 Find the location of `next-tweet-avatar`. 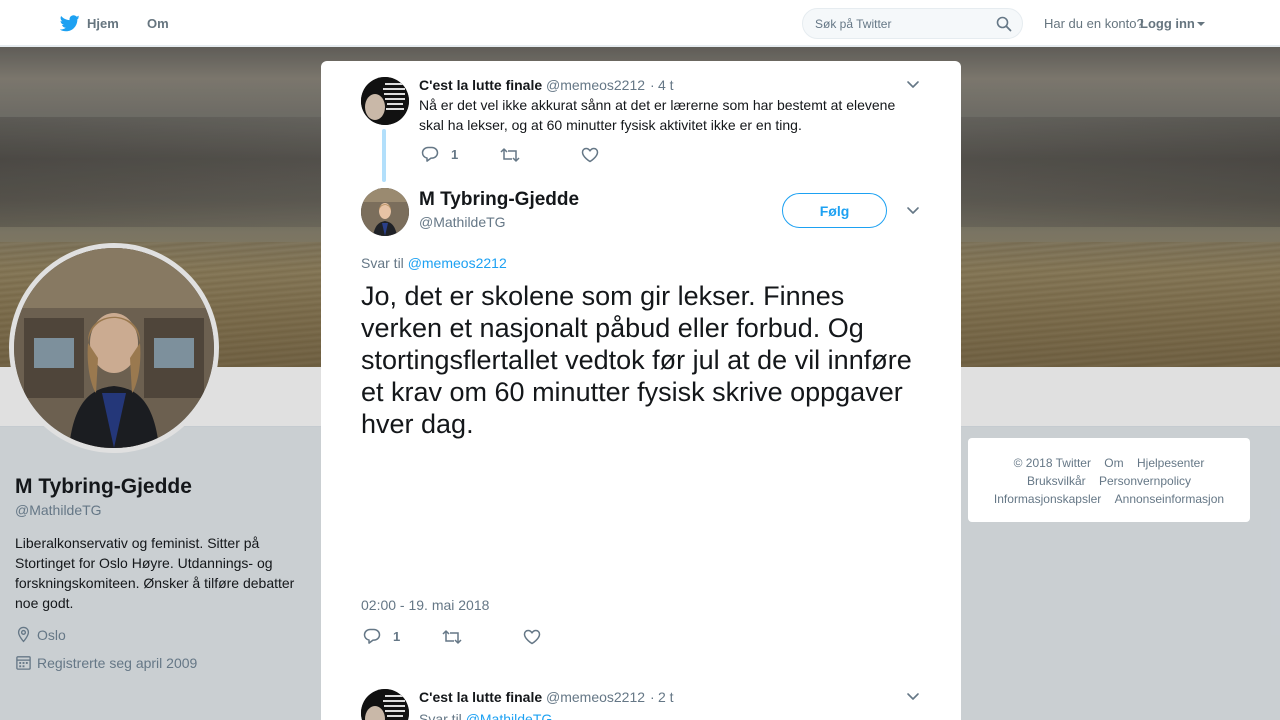

next-tweet-avatar is located at coordinates (385, 704).